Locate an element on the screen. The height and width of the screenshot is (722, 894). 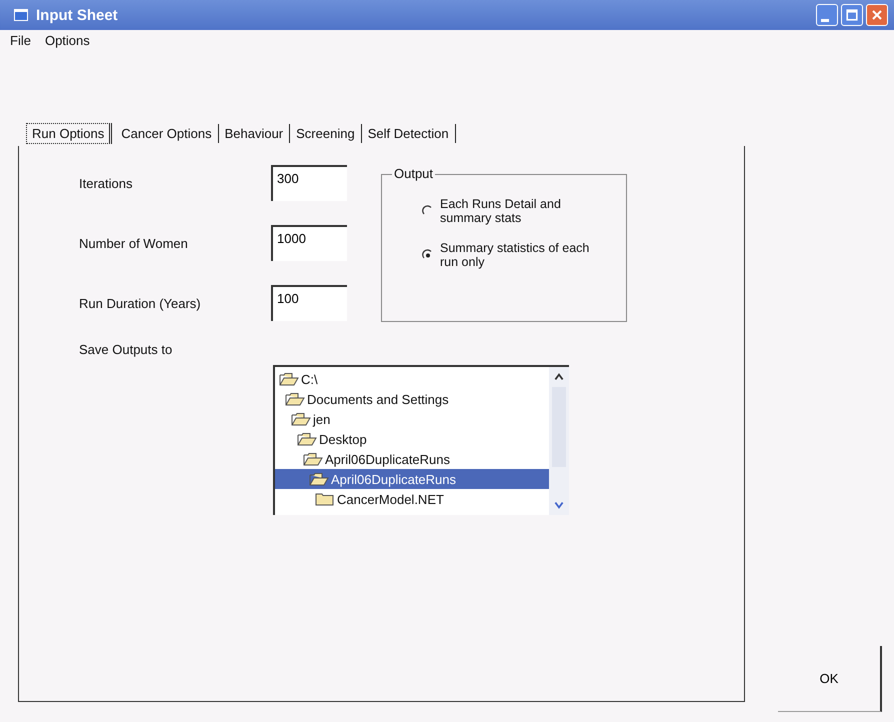
maximize-button is located at coordinates (852, 15).